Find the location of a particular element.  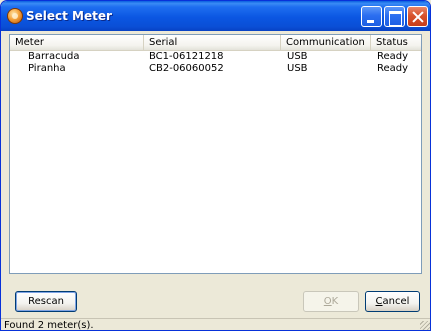

close-button is located at coordinates (417, 16).